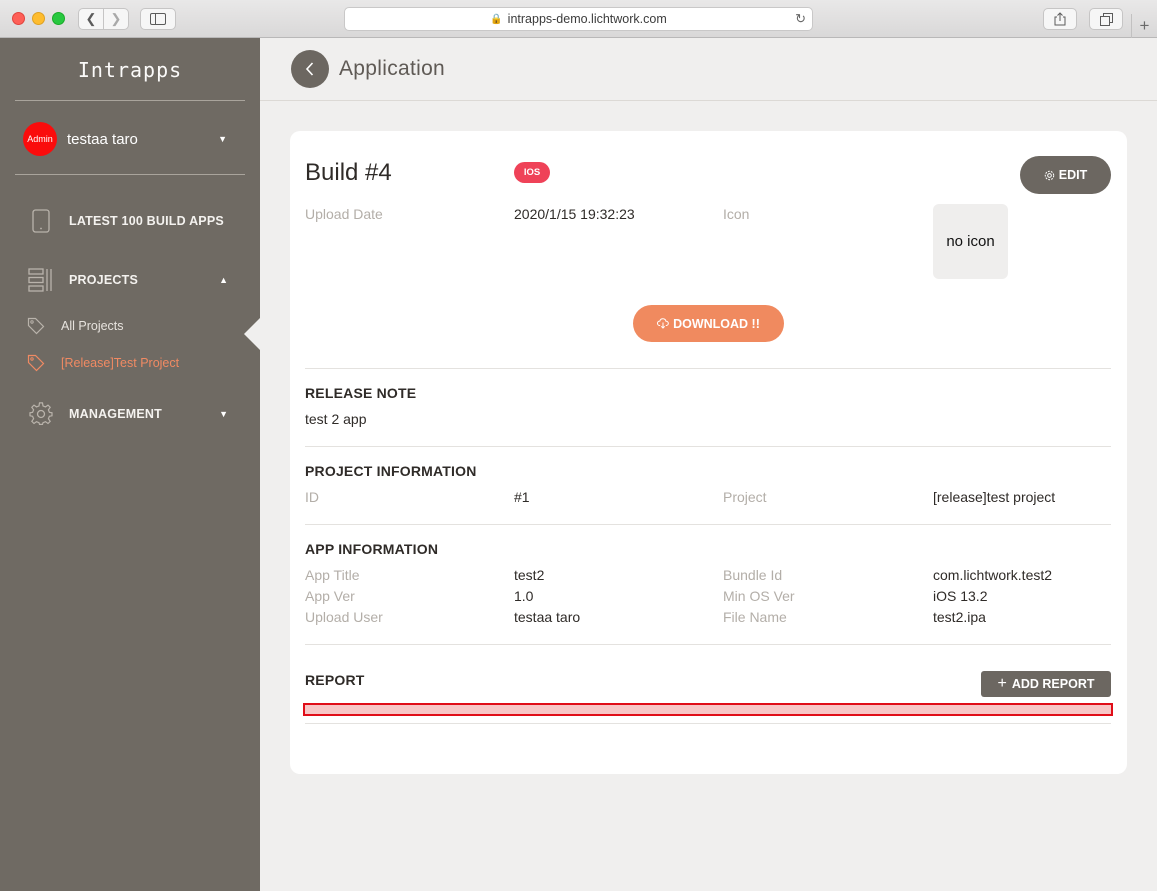  Describe the element at coordinates (58, 18) in the screenshot. I see `fullscreen-window-button` at that location.